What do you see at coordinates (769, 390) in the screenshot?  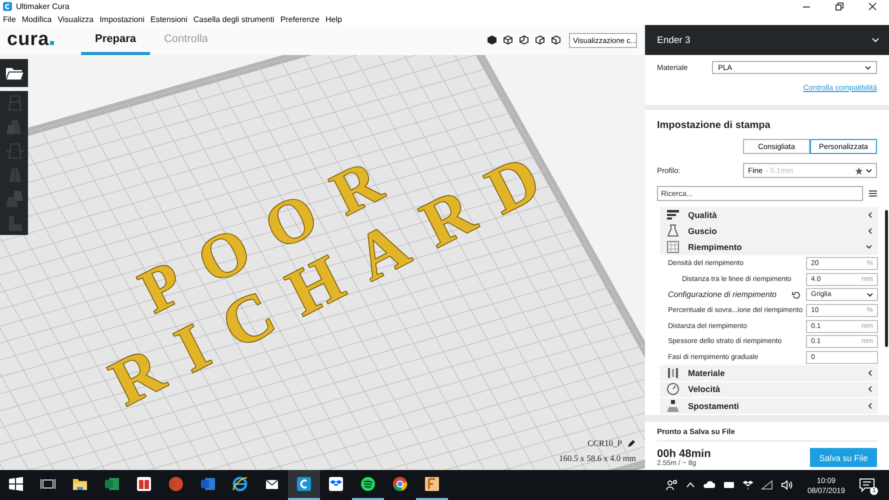 I see `category-header: Velocità` at bounding box center [769, 390].